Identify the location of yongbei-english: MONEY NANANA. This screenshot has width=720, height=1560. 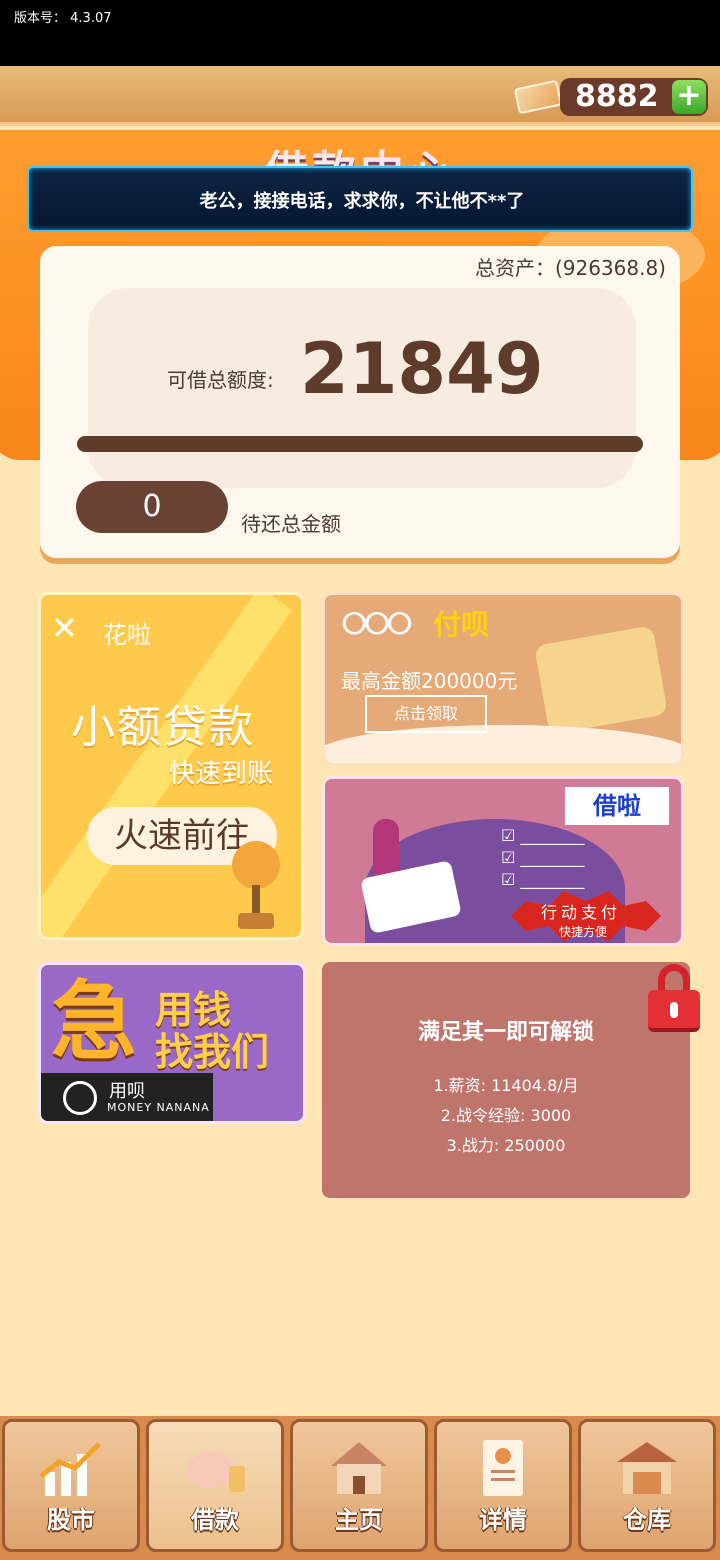
(158, 1107).